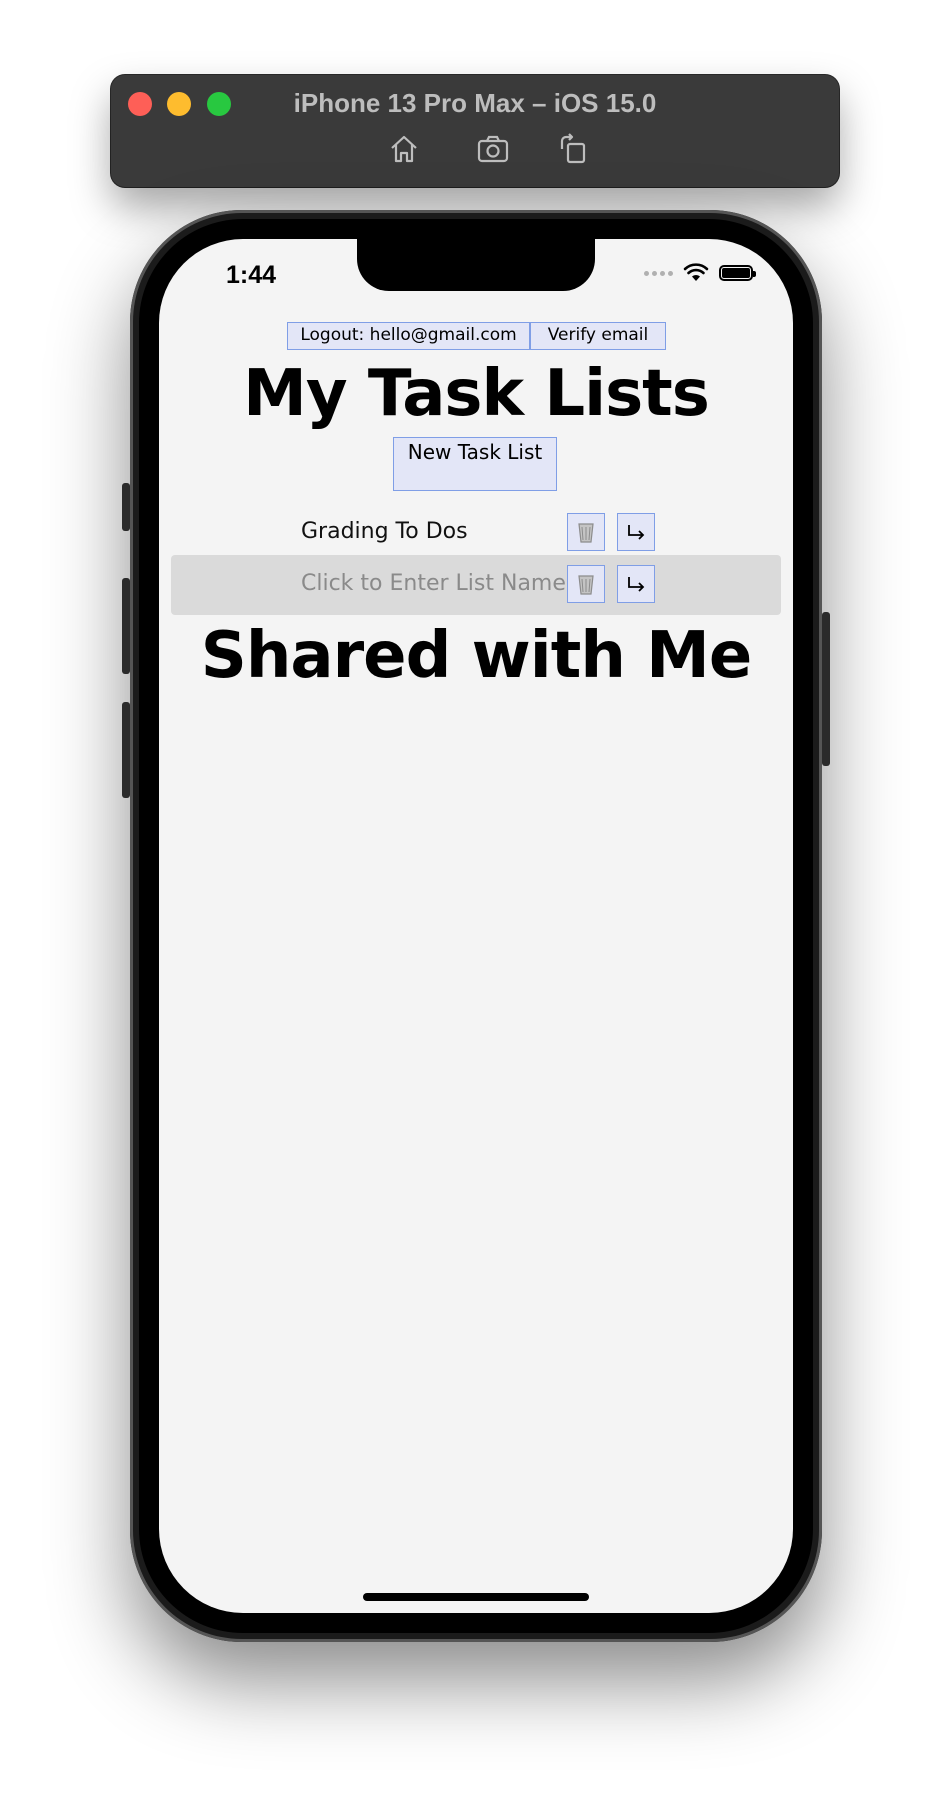 This screenshot has height=1794, width=952. Describe the element at coordinates (598, 336) in the screenshot. I see `verify-email-button: Verify email` at that location.